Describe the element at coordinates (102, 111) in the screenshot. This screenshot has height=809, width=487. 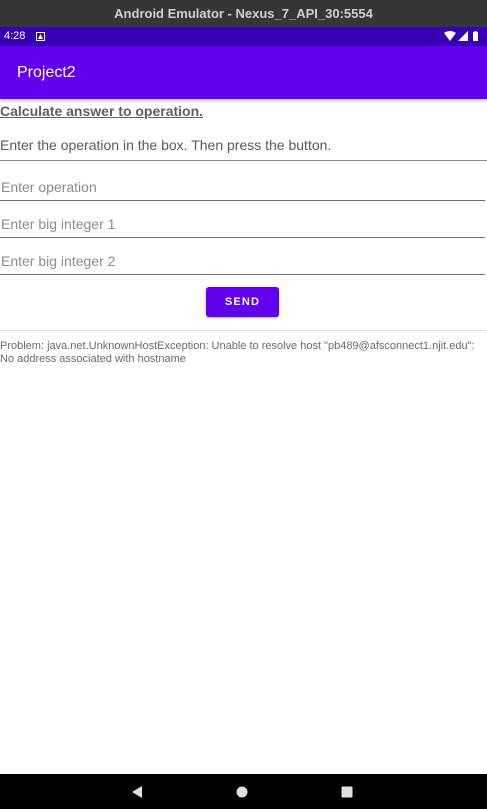
I see `heading: Calculate answer to operation.` at that location.